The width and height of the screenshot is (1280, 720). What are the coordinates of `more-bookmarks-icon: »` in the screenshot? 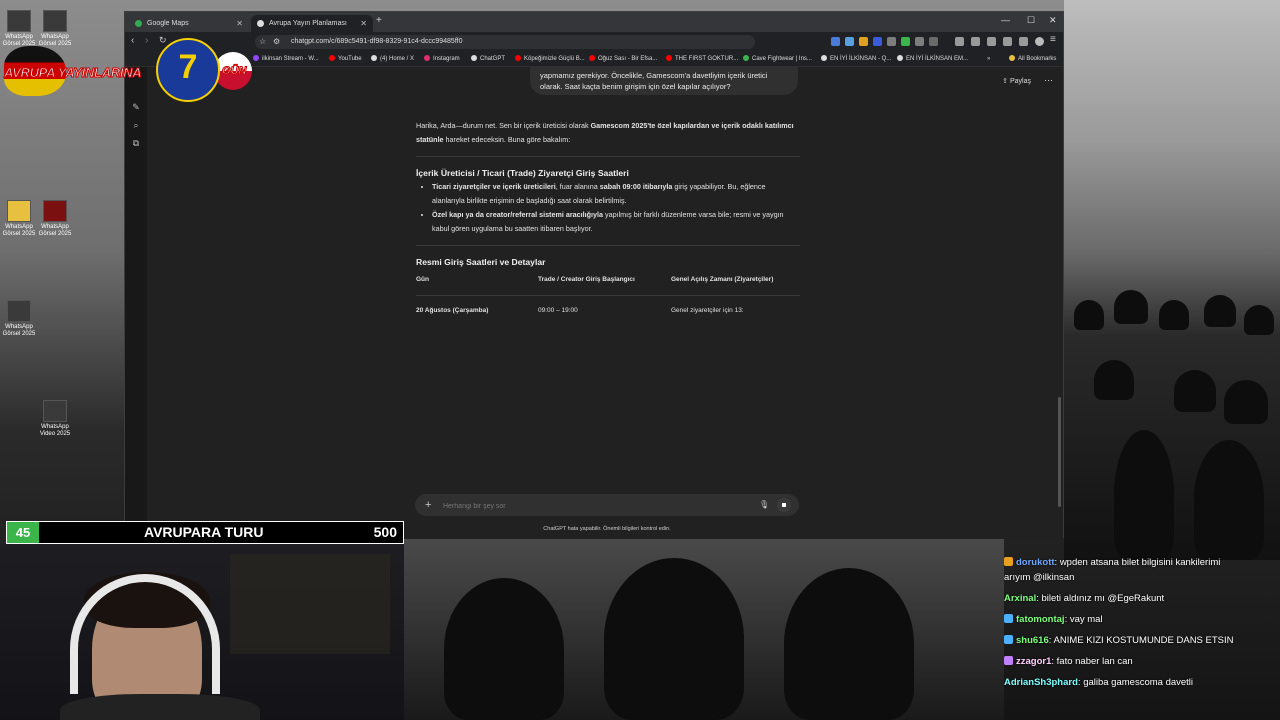 It's located at (988, 59).